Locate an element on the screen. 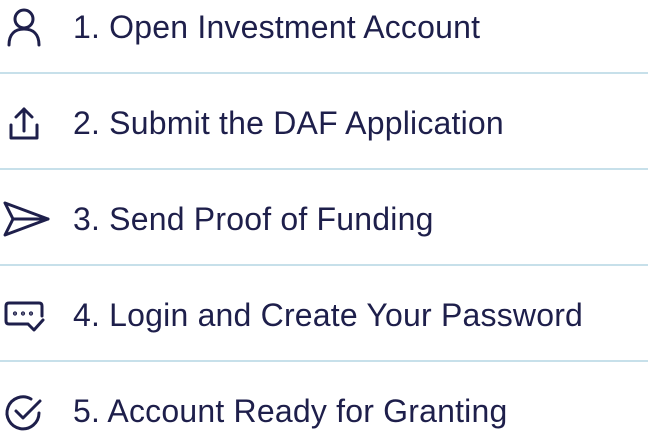 The image size is (648, 447). step-label: 3. Send Proof of Funding is located at coordinates (253, 219).